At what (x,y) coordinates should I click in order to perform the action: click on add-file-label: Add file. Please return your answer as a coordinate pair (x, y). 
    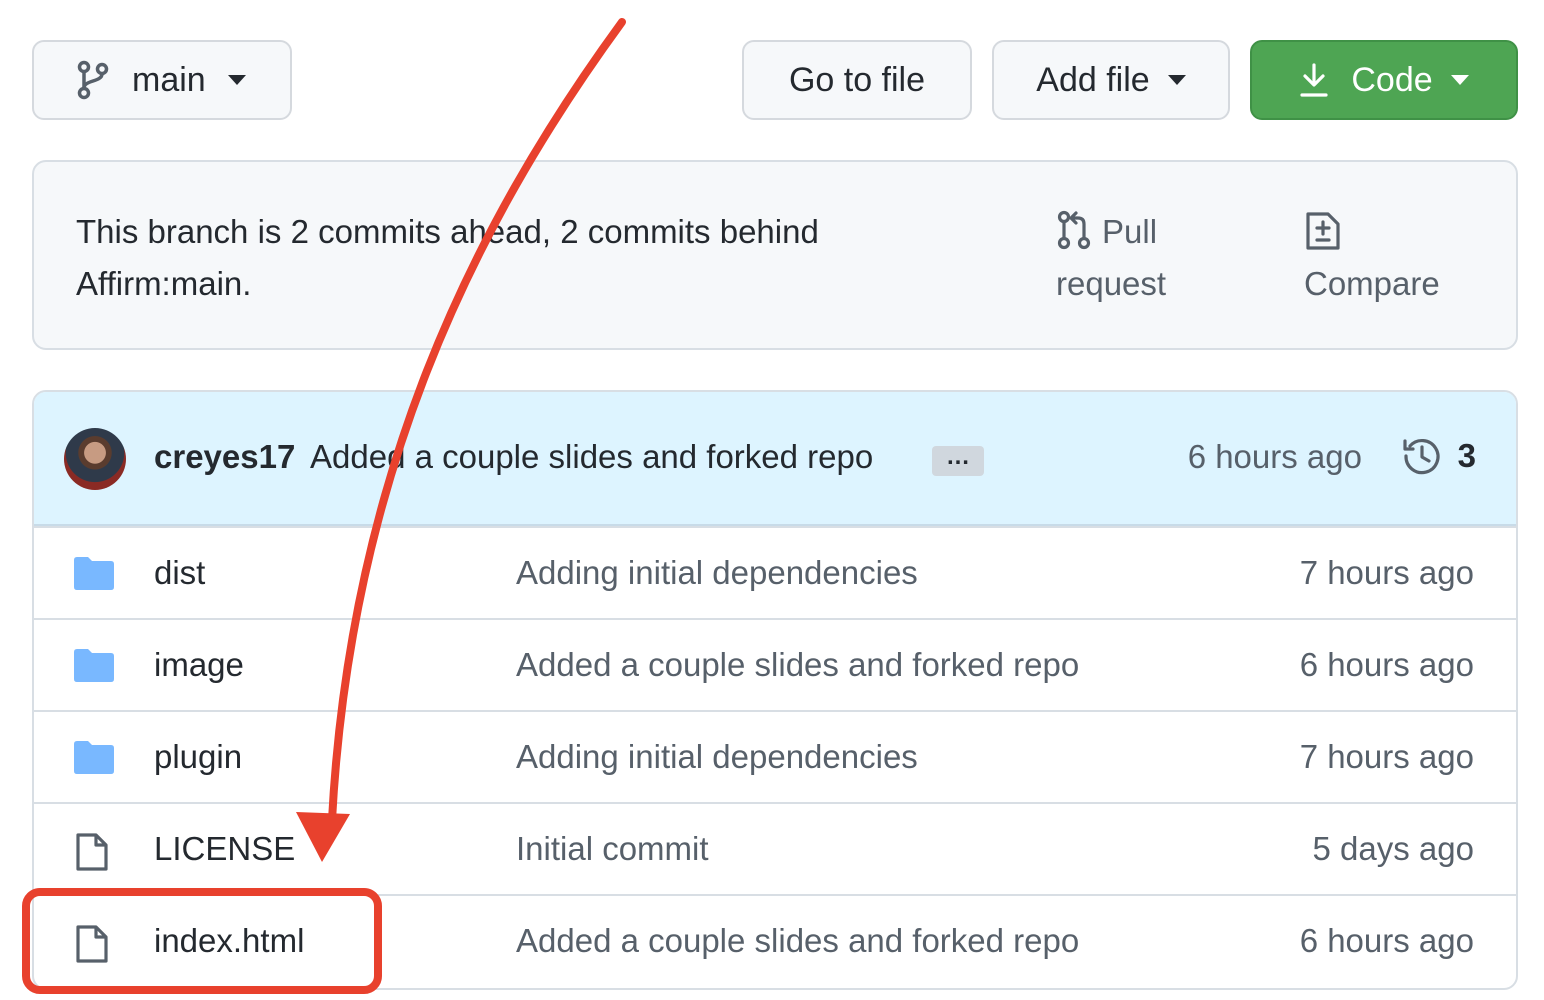
    Looking at the image, I should click on (1093, 79).